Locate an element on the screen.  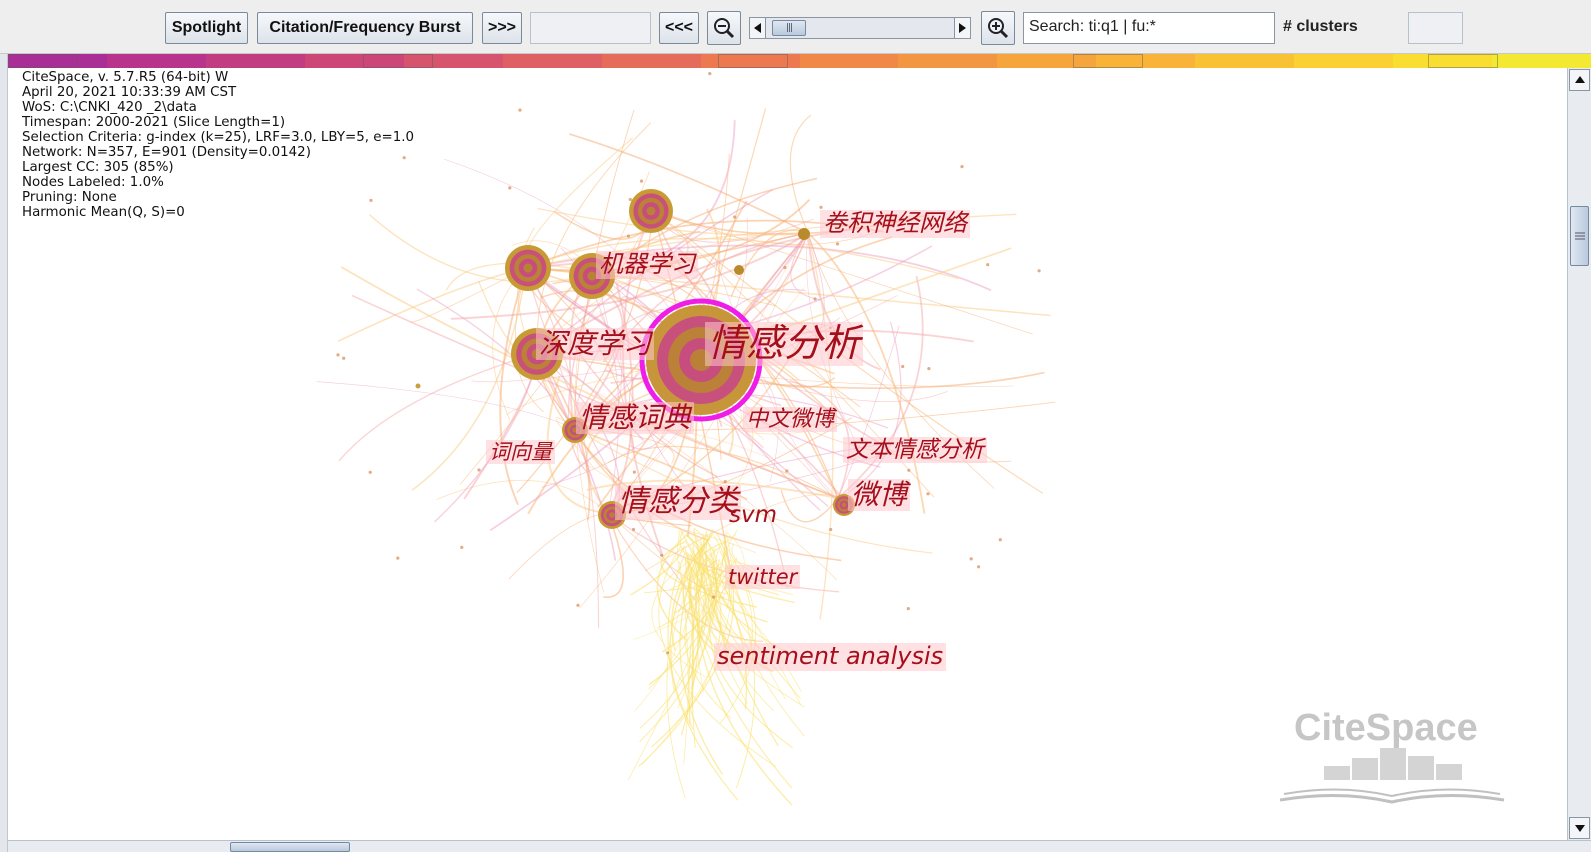
keyword-label-twitter: twitter is located at coordinates (763, 577).